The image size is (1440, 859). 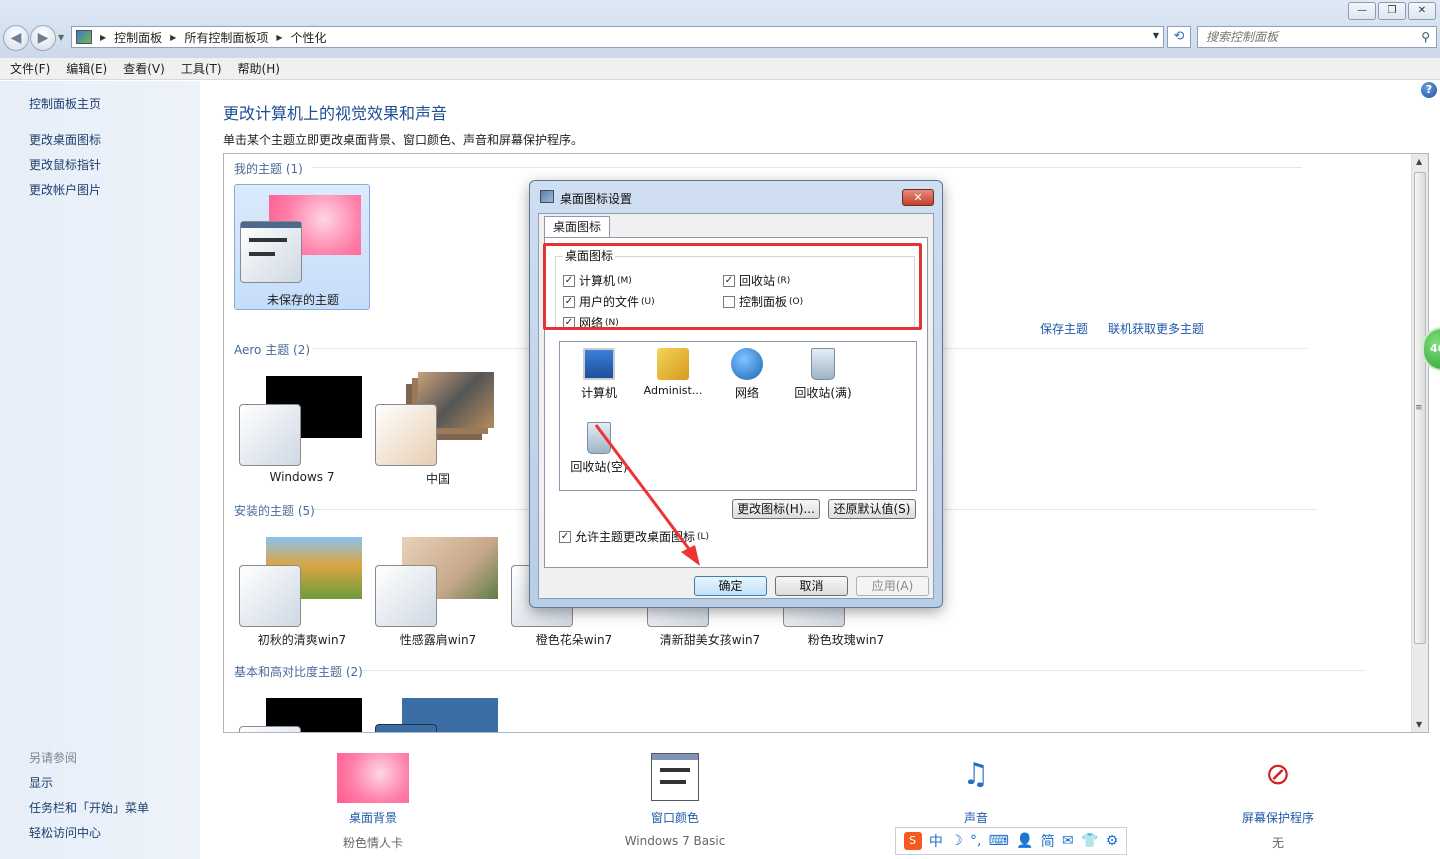 I want to click on checkbox-recycle-bin: ✓ 回收站 (R), so click(x=756, y=280).